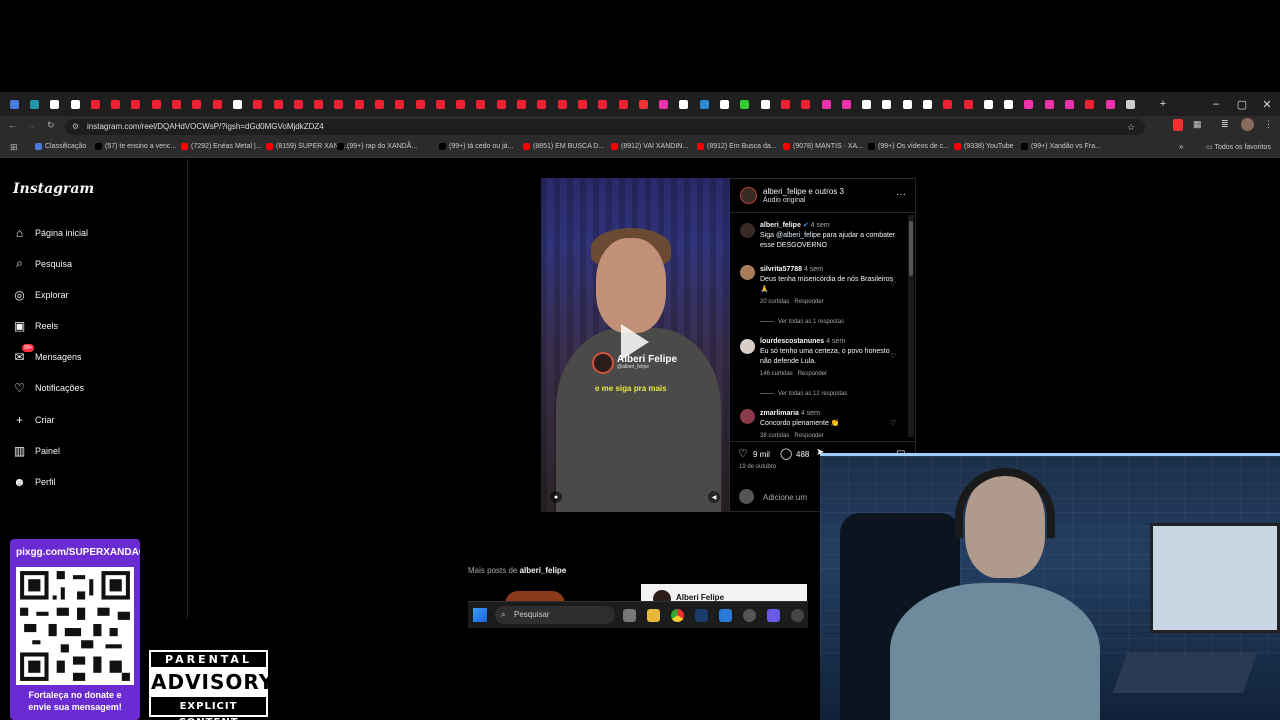 This screenshot has width=1280, height=720. What do you see at coordinates (1242, 104) in the screenshot?
I see `maximize-button: ▢` at bounding box center [1242, 104].